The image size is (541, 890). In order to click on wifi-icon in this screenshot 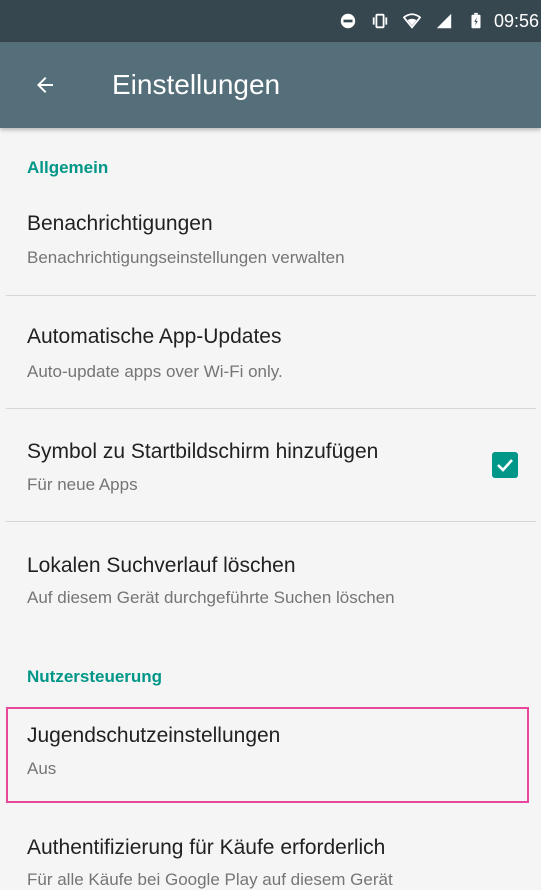, I will do `click(412, 21)`.